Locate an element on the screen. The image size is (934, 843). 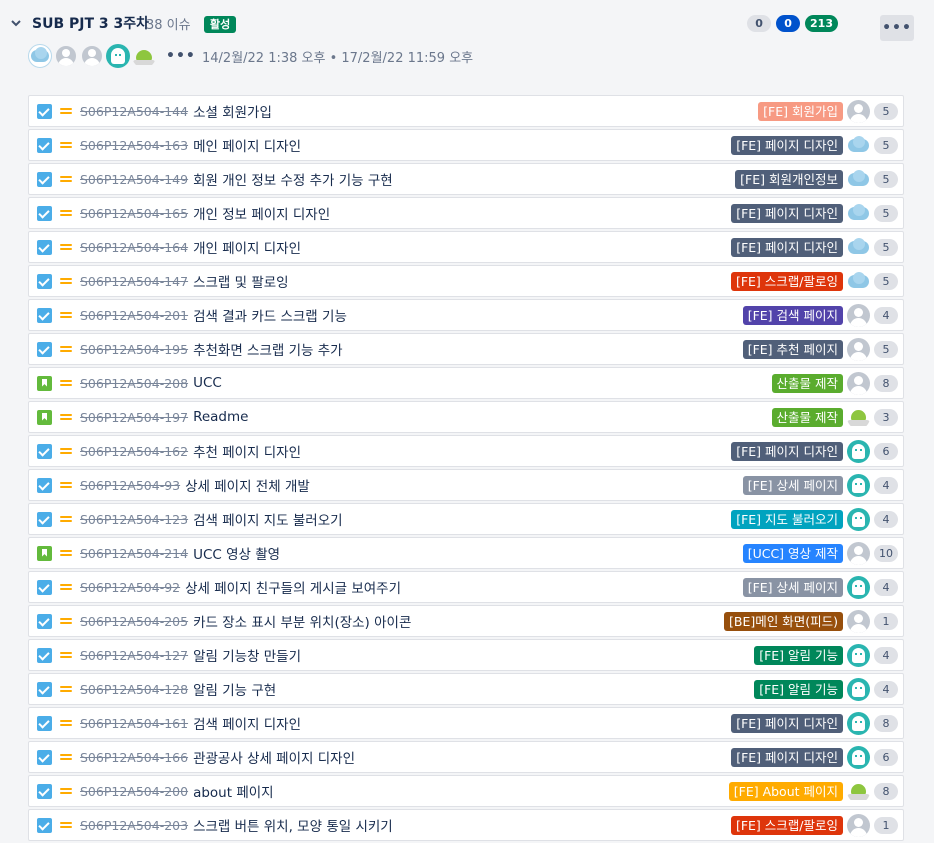
epic-label: [UCC] 영상 제작 is located at coordinates (792, 553).